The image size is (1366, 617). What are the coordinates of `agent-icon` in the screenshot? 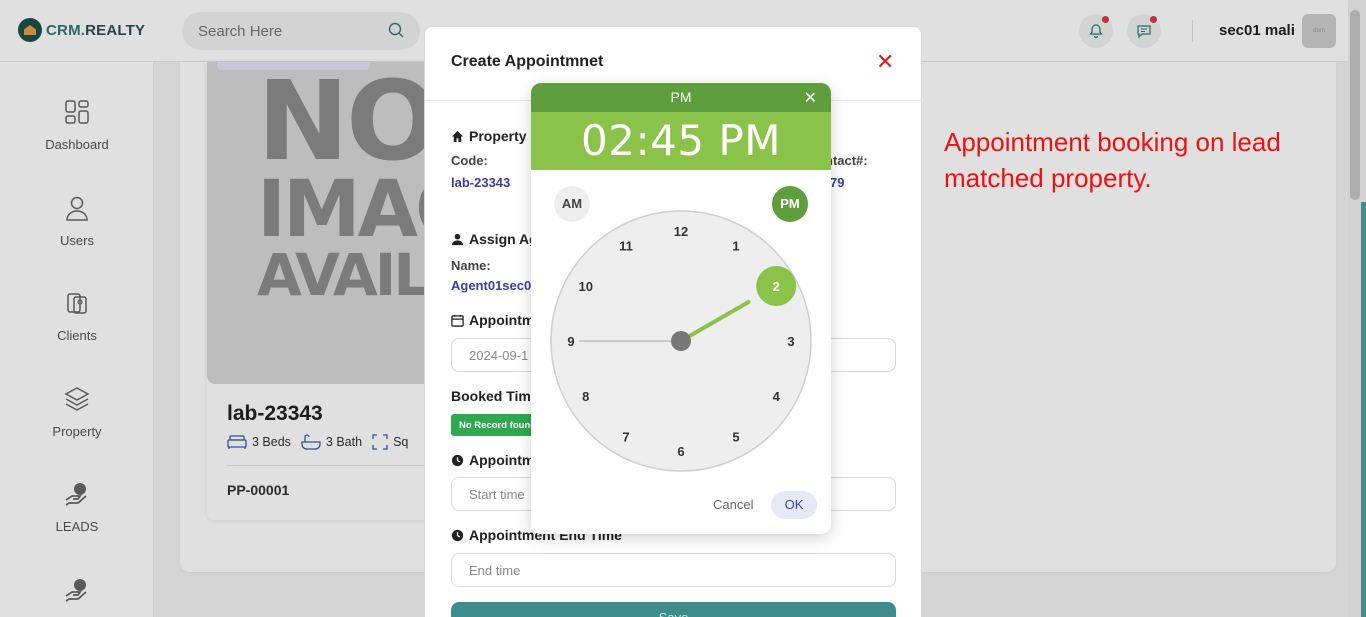 It's located at (457, 239).